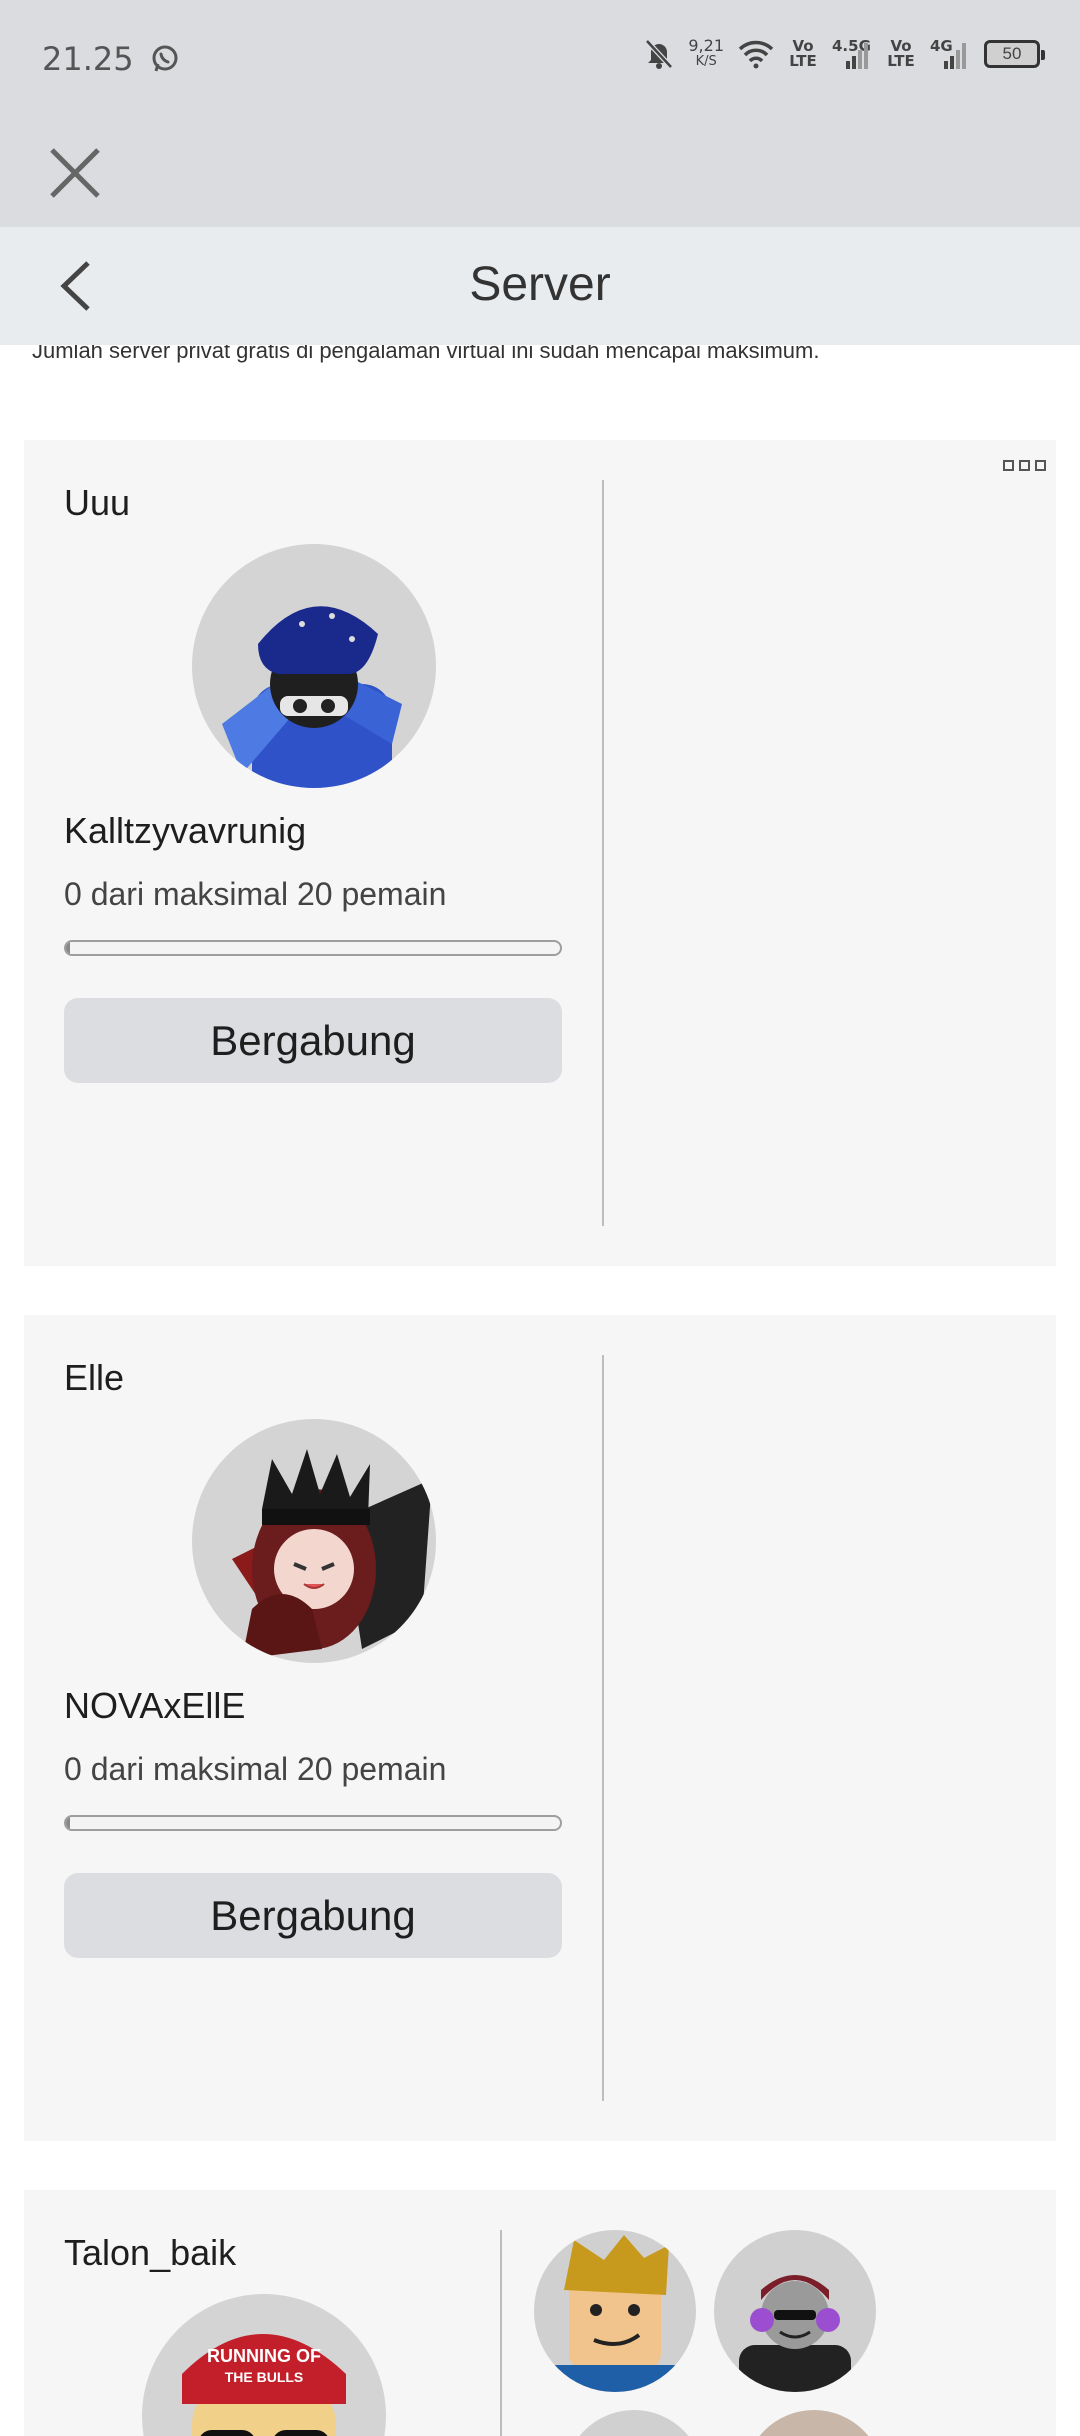 The width and height of the screenshot is (1080, 2436). What do you see at coordinates (803, 53) in the screenshot?
I see `sim1-volte: Vo LTE` at bounding box center [803, 53].